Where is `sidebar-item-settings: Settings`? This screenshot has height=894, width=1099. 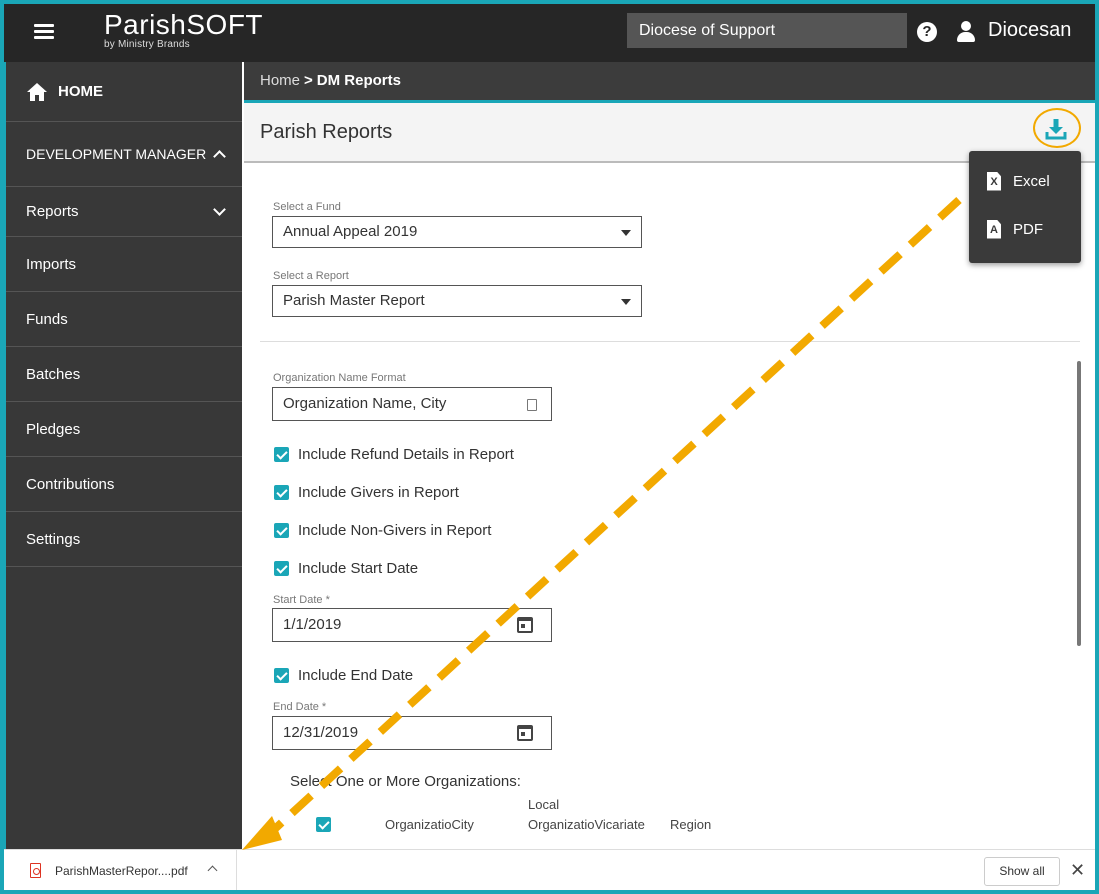 sidebar-item-settings: Settings is located at coordinates (124, 539).